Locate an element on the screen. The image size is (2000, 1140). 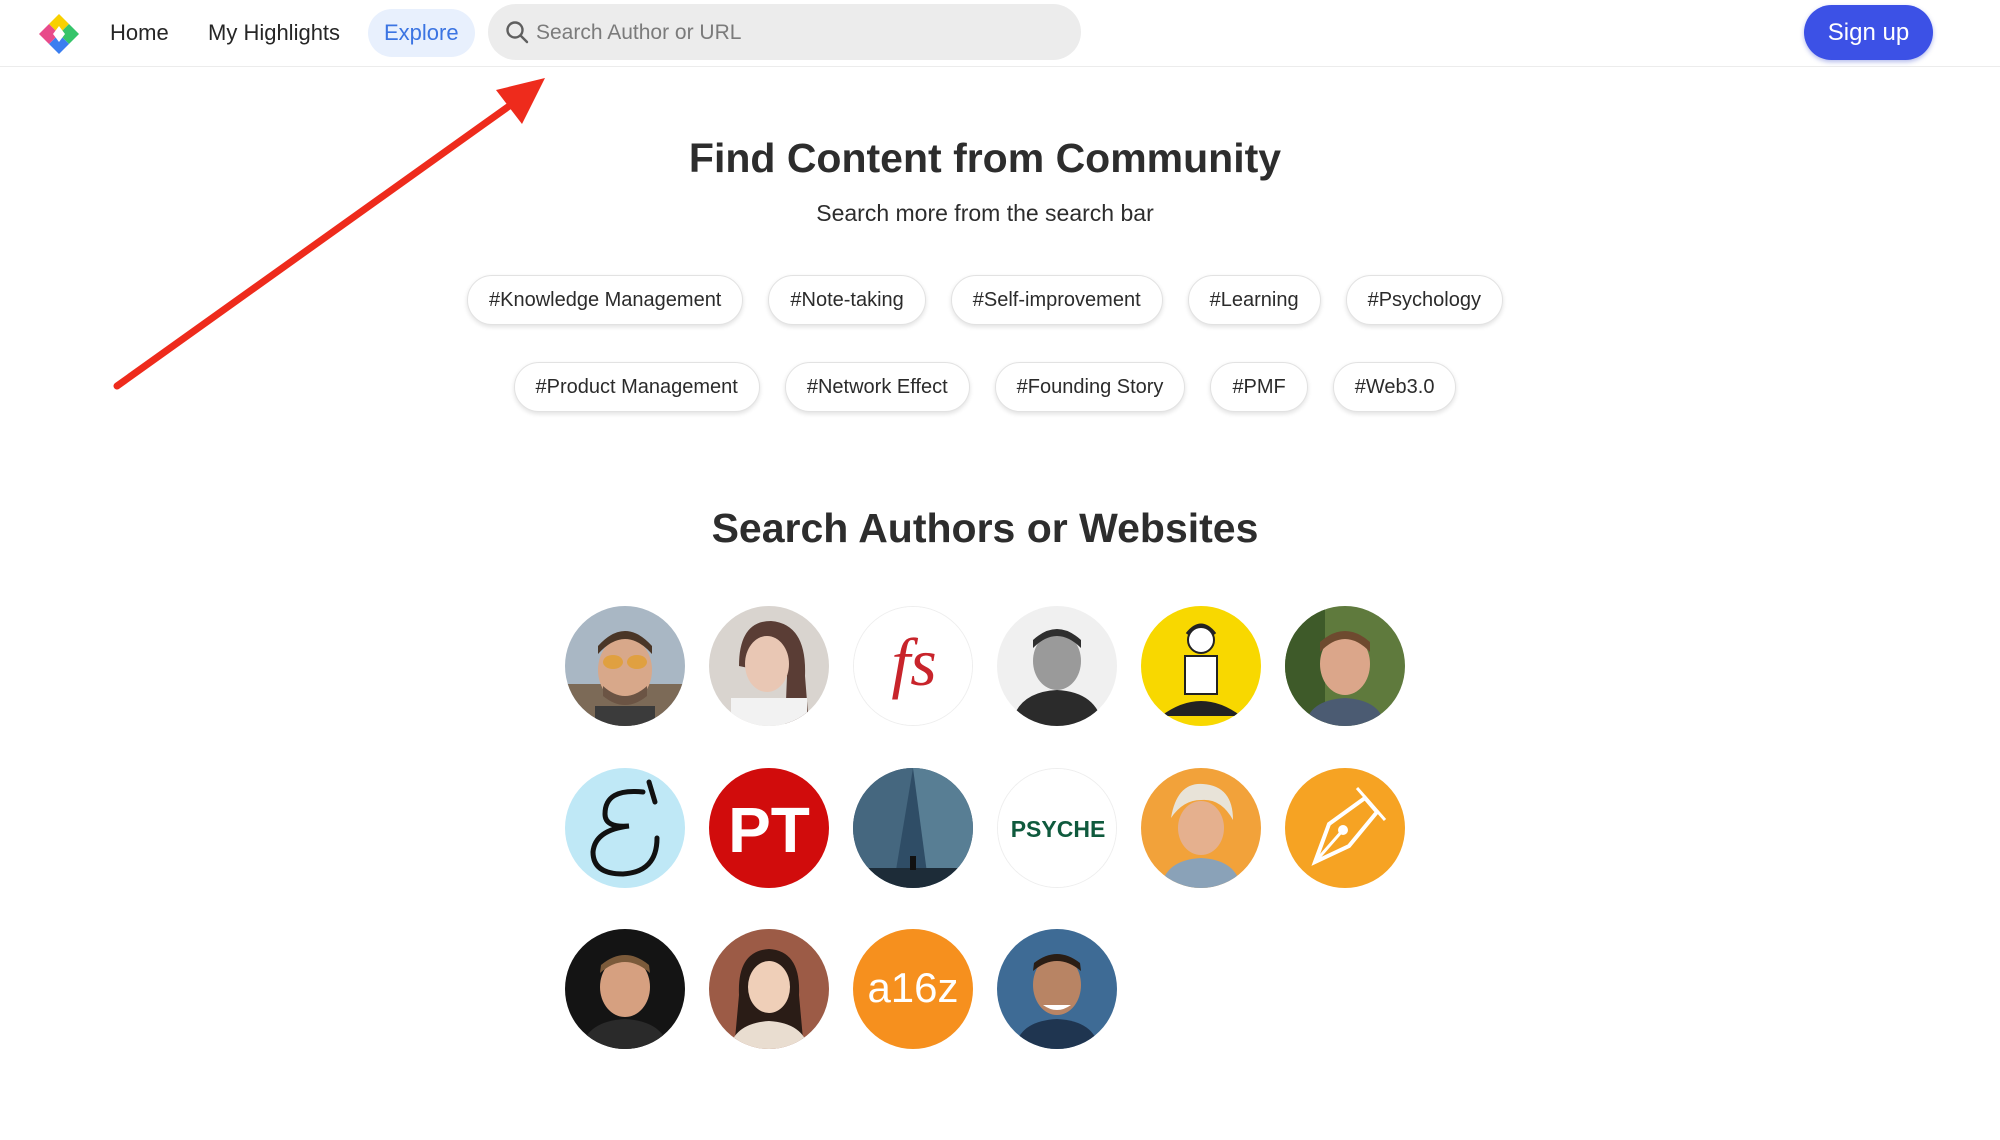
tag-product-management: #Product Management is located at coordinates (636, 387).